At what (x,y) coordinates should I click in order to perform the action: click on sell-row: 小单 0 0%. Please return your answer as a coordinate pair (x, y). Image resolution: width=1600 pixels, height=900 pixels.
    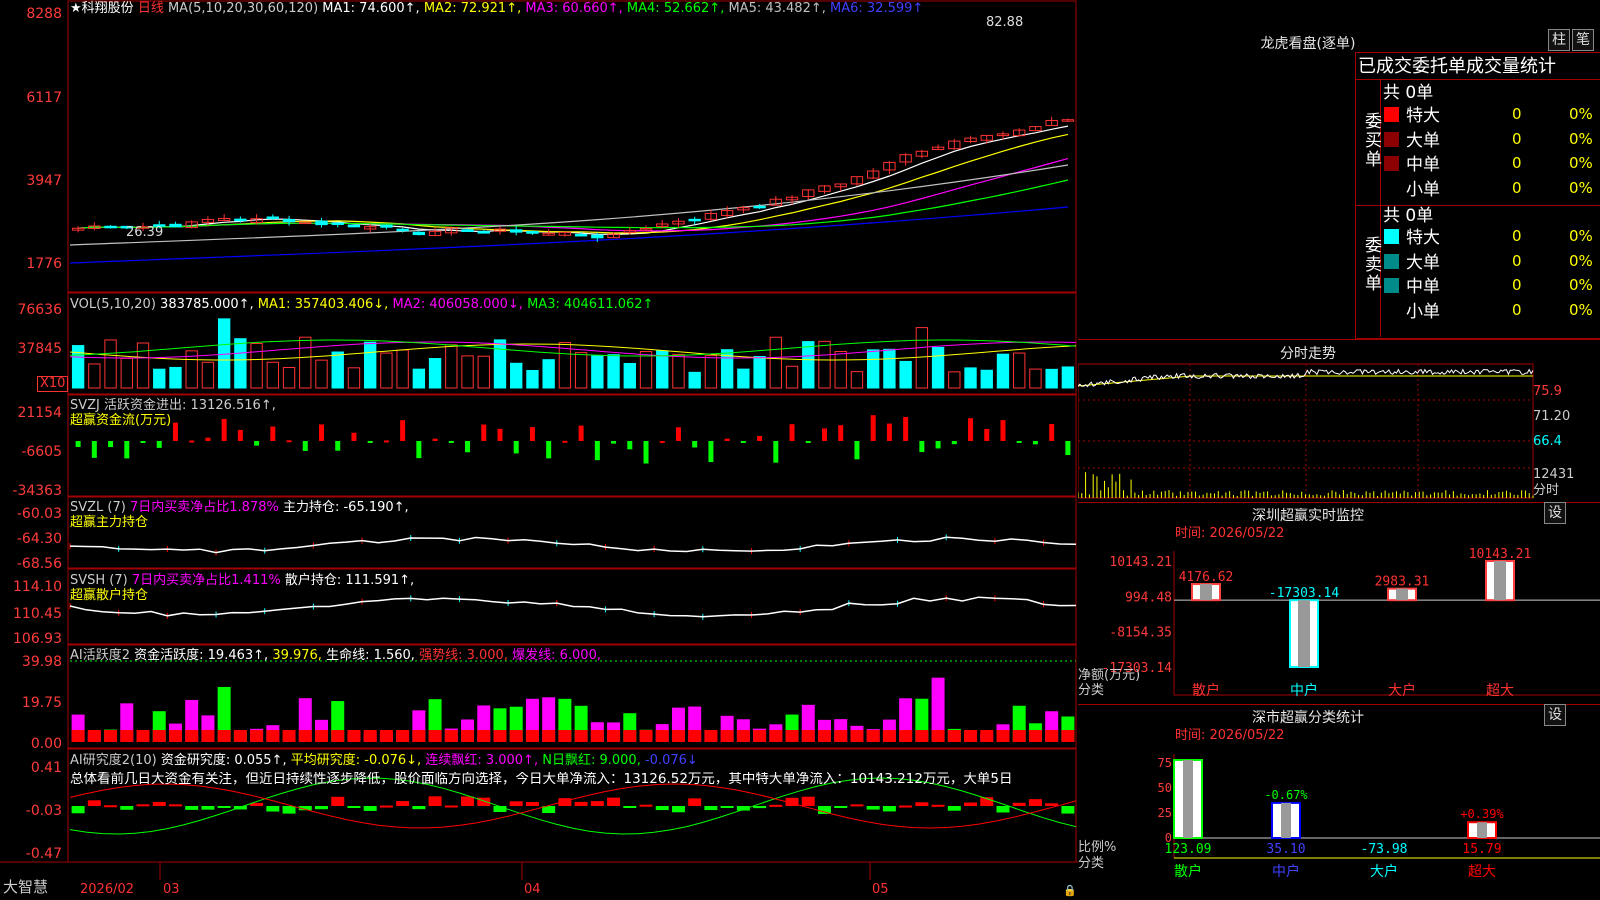
    Looking at the image, I should click on (1490, 311).